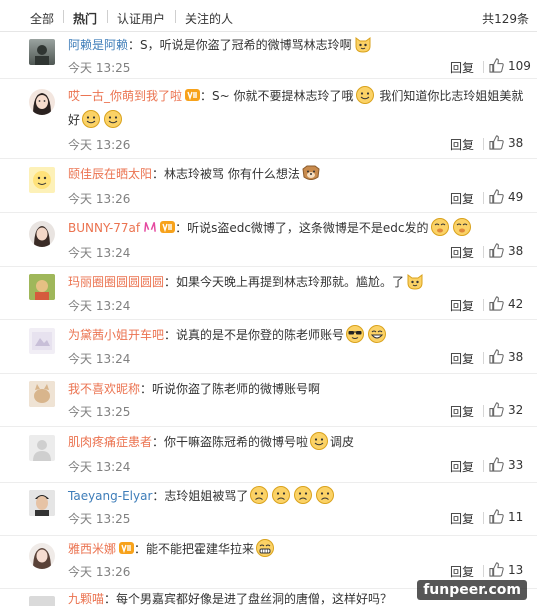 This screenshot has height=606, width=537. Describe the element at coordinates (85, 18) in the screenshot. I see `tab-hot: 热门` at that location.